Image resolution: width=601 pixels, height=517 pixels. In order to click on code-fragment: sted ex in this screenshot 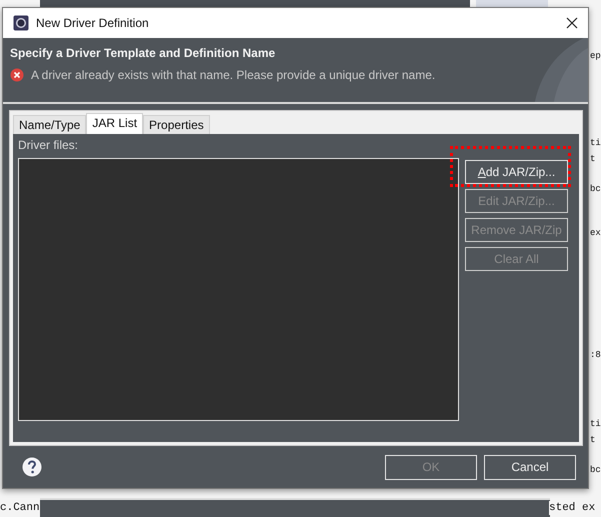, I will do `click(572, 508)`.